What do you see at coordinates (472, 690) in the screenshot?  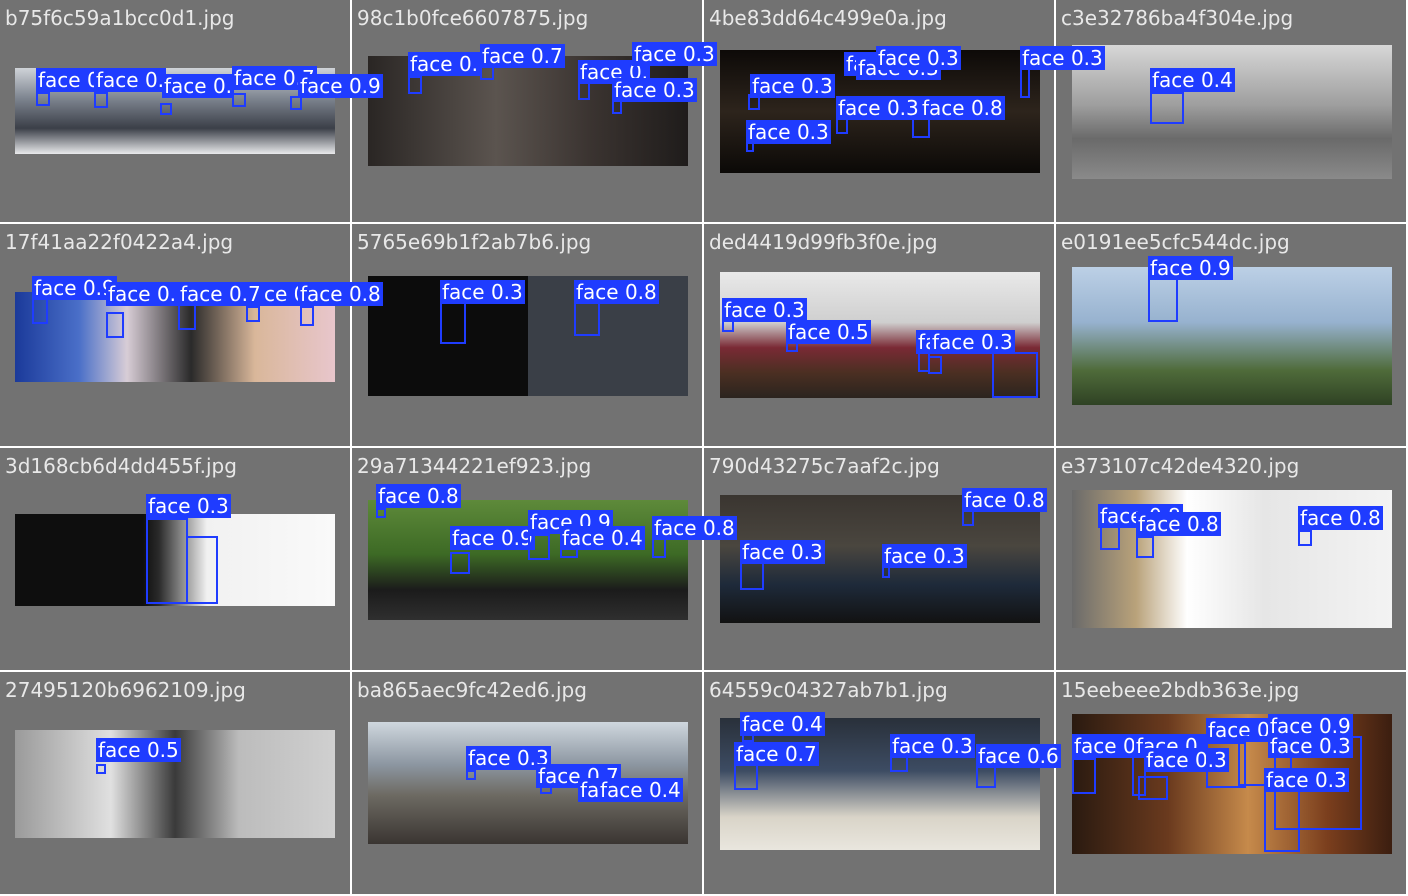 I see `image-filename: ba865aec9fc42ed6.jpg` at bounding box center [472, 690].